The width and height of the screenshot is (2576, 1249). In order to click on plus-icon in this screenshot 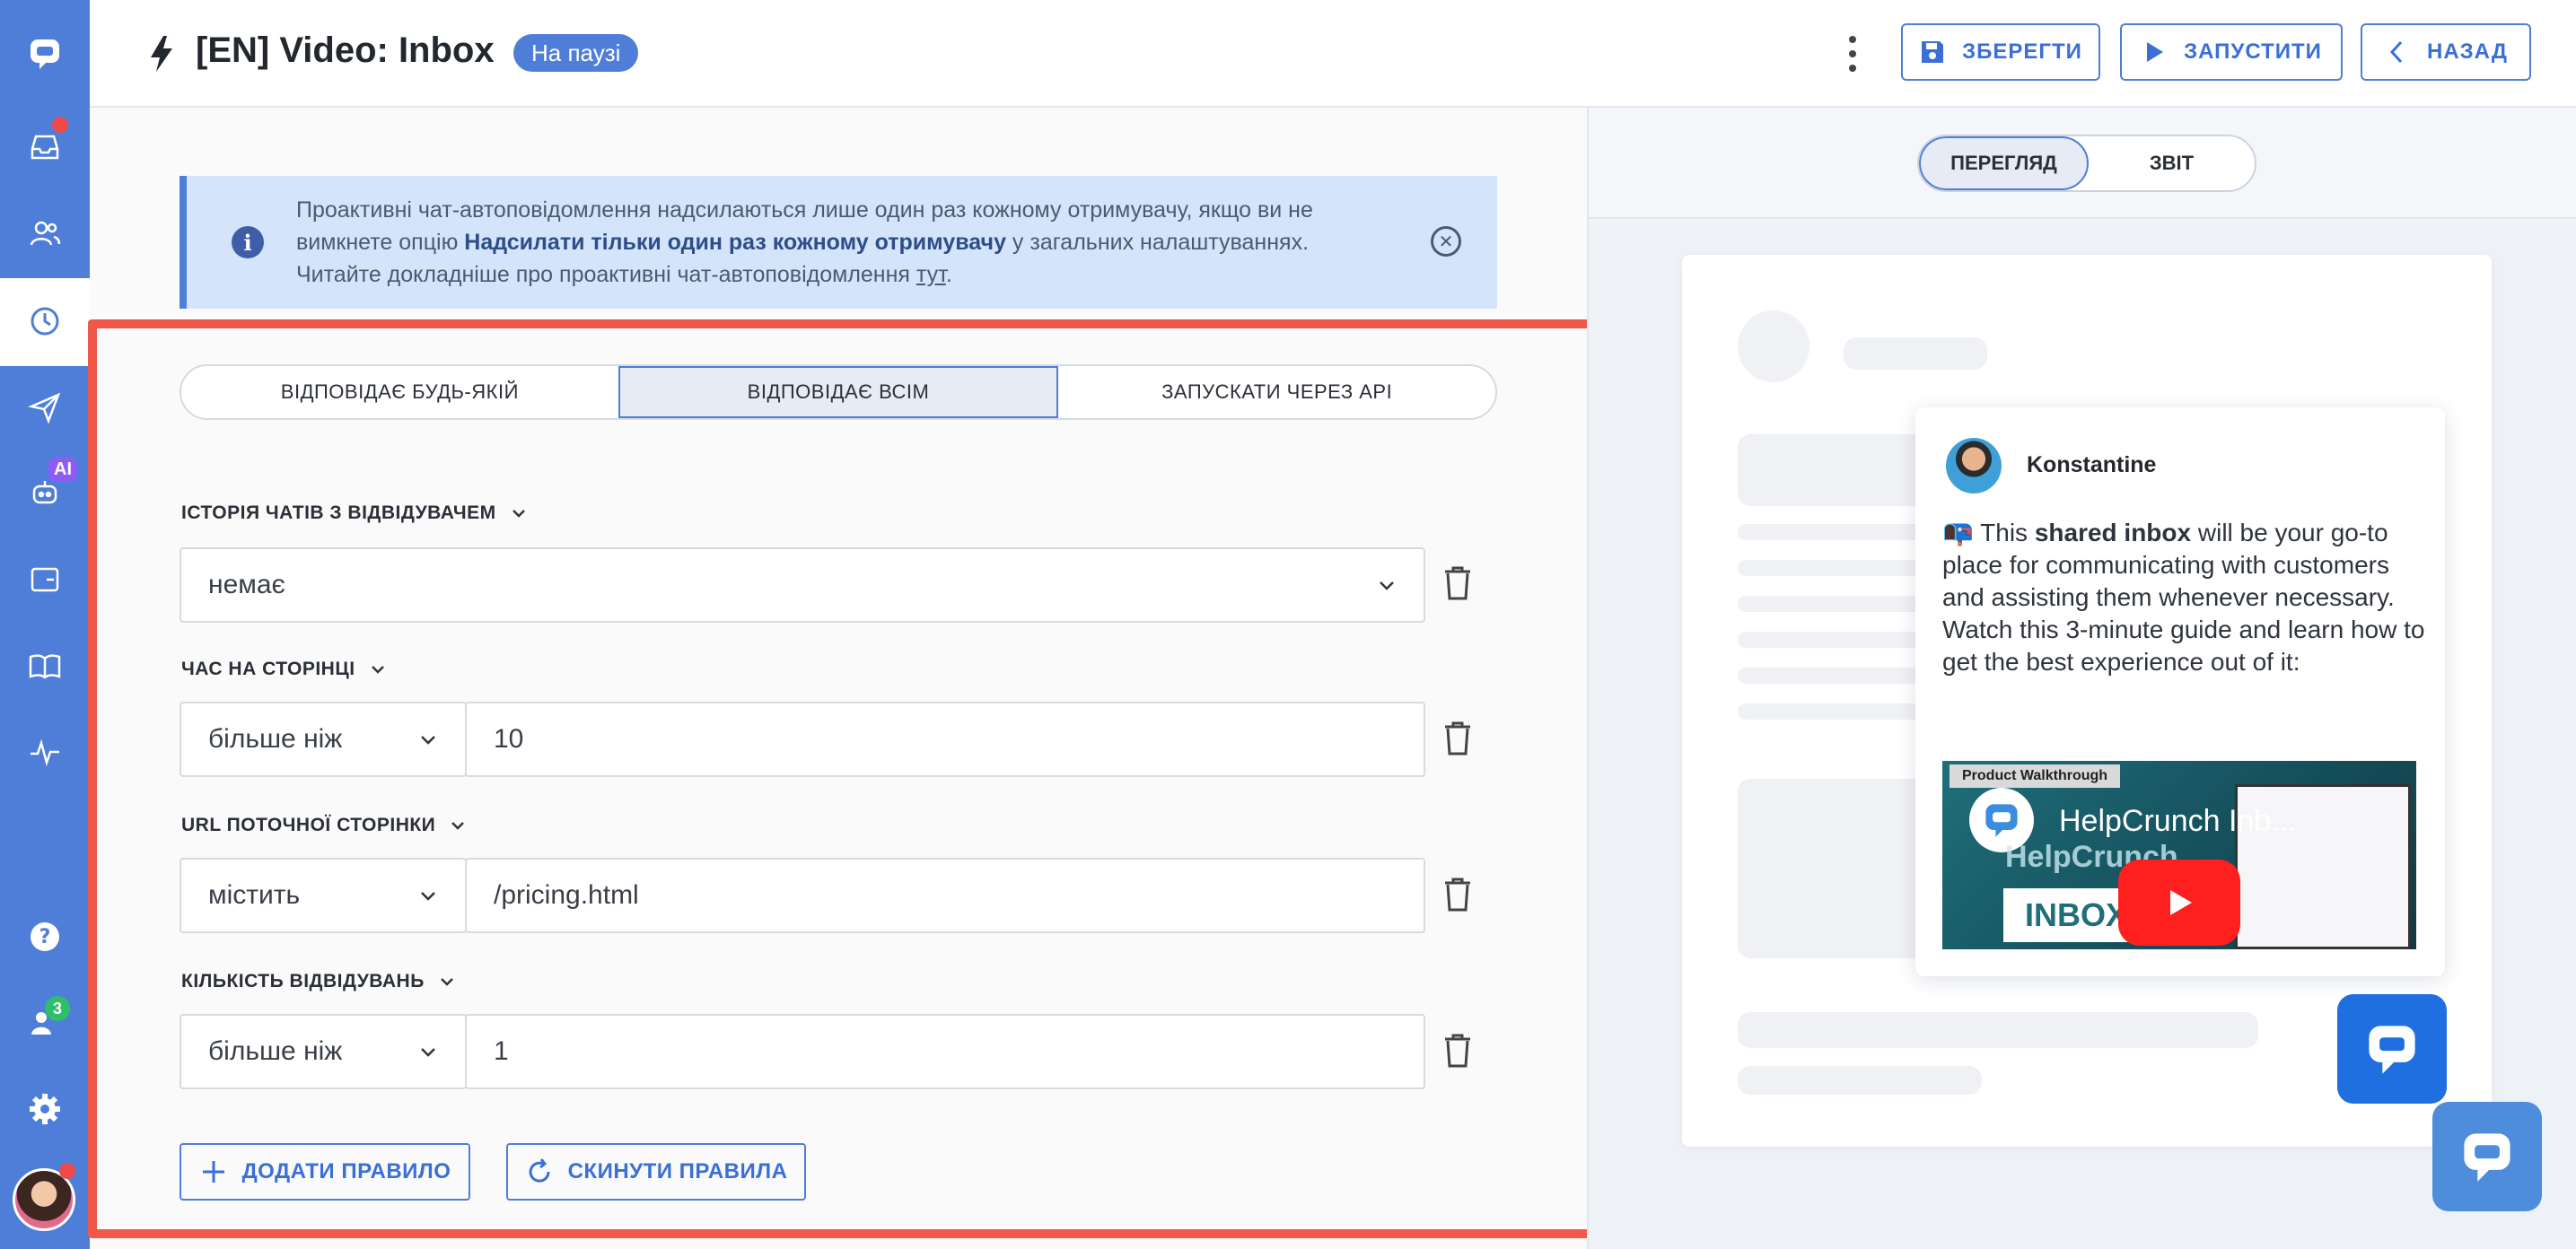, I will do `click(213, 1172)`.